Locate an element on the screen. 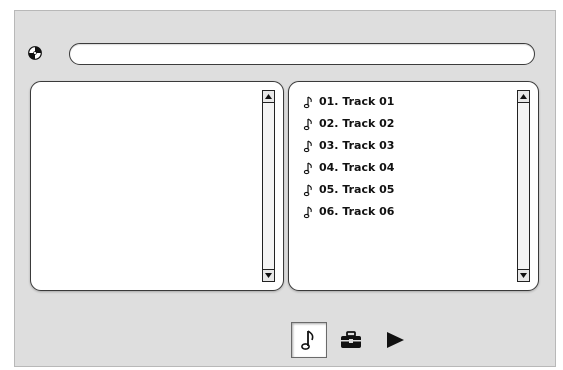  track-item: 05. Track 05 is located at coordinates (348, 190).